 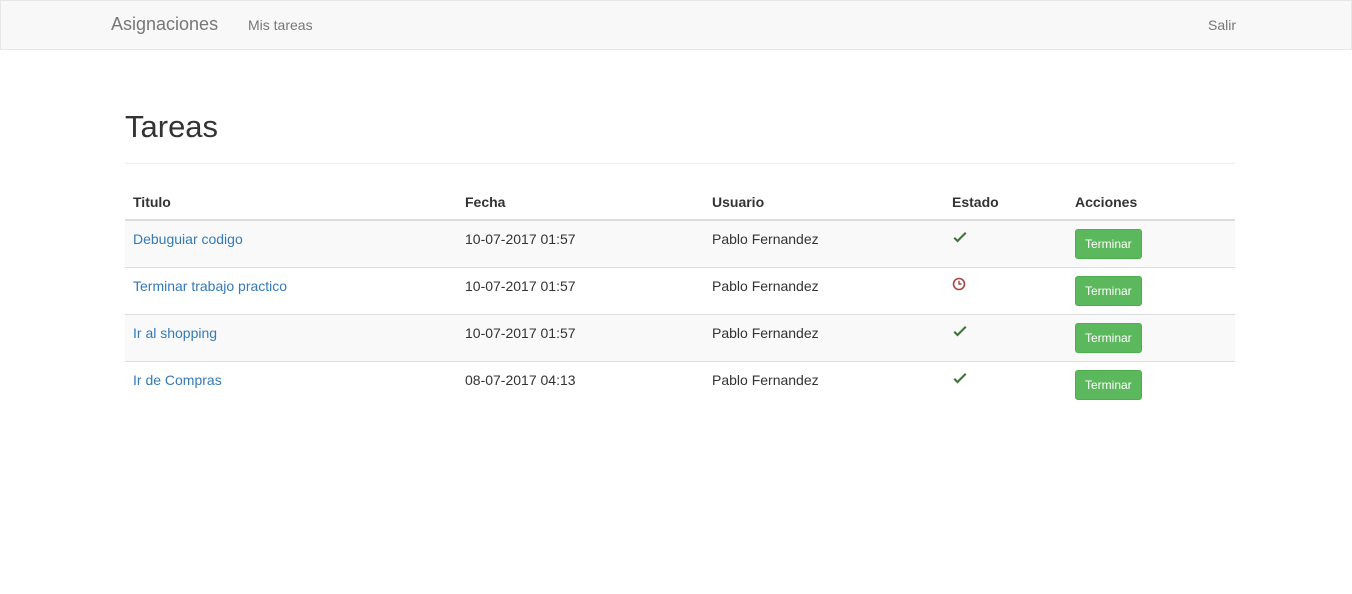 What do you see at coordinates (291, 338) in the screenshot?
I see `cell-titulo: Ir al shopping` at bounding box center [291, 338].